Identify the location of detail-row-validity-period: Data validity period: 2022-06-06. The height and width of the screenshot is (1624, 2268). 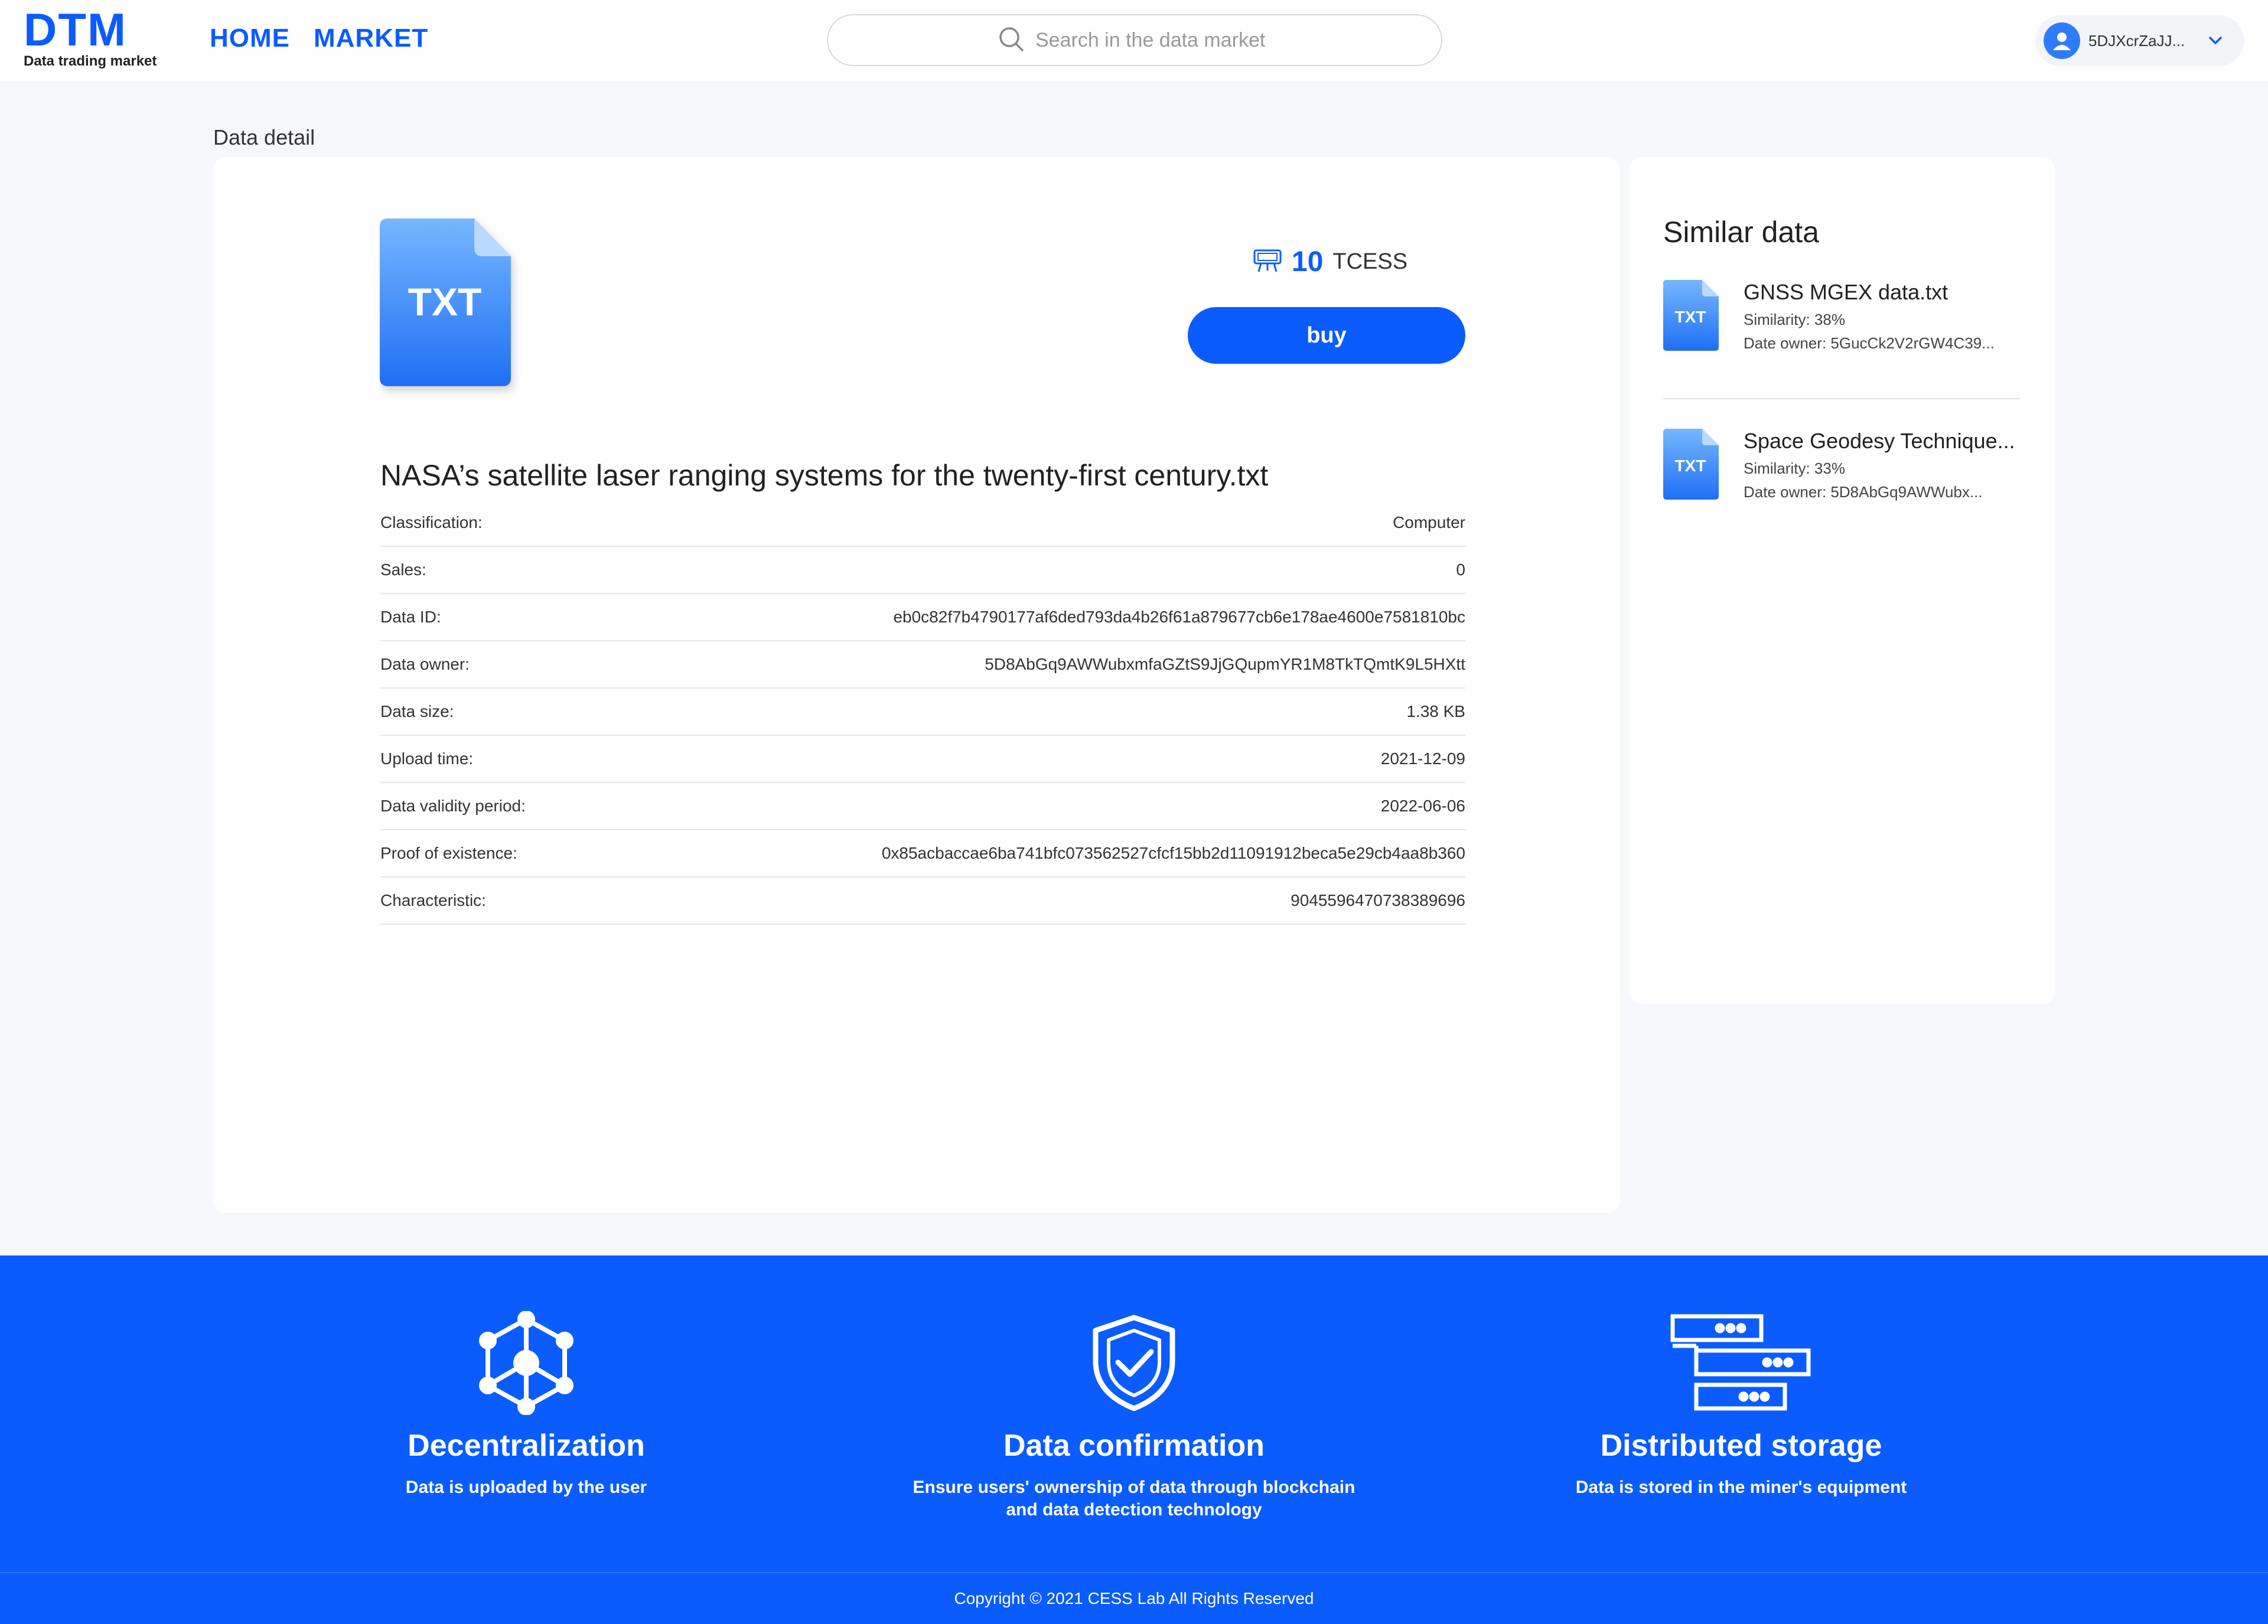
(922, 807).